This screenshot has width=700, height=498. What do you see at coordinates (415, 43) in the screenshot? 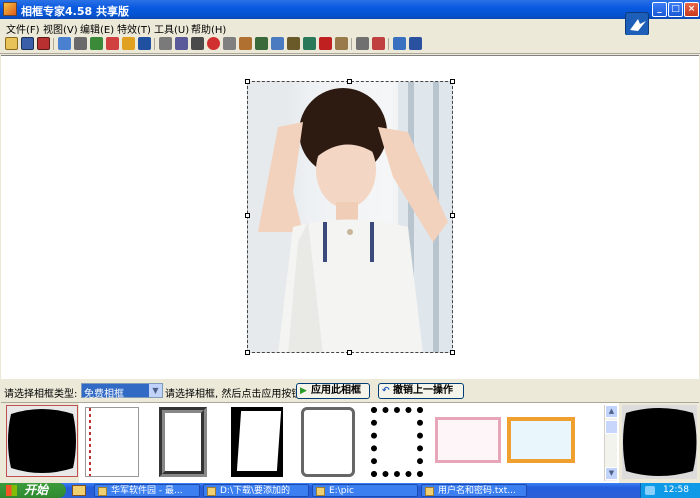
I see `help-icon` at bounding box center [415, 43].